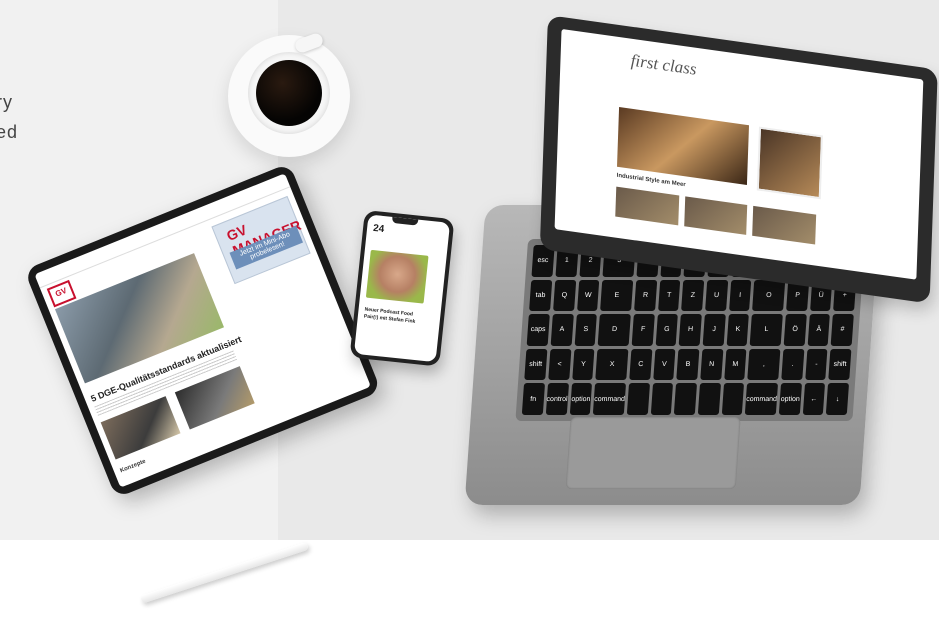 The height and width of the screenshot is (617, 939). Describe the element at coordinates (690, 330) in the screenshot. I see `keyboard-key: H` at that location.